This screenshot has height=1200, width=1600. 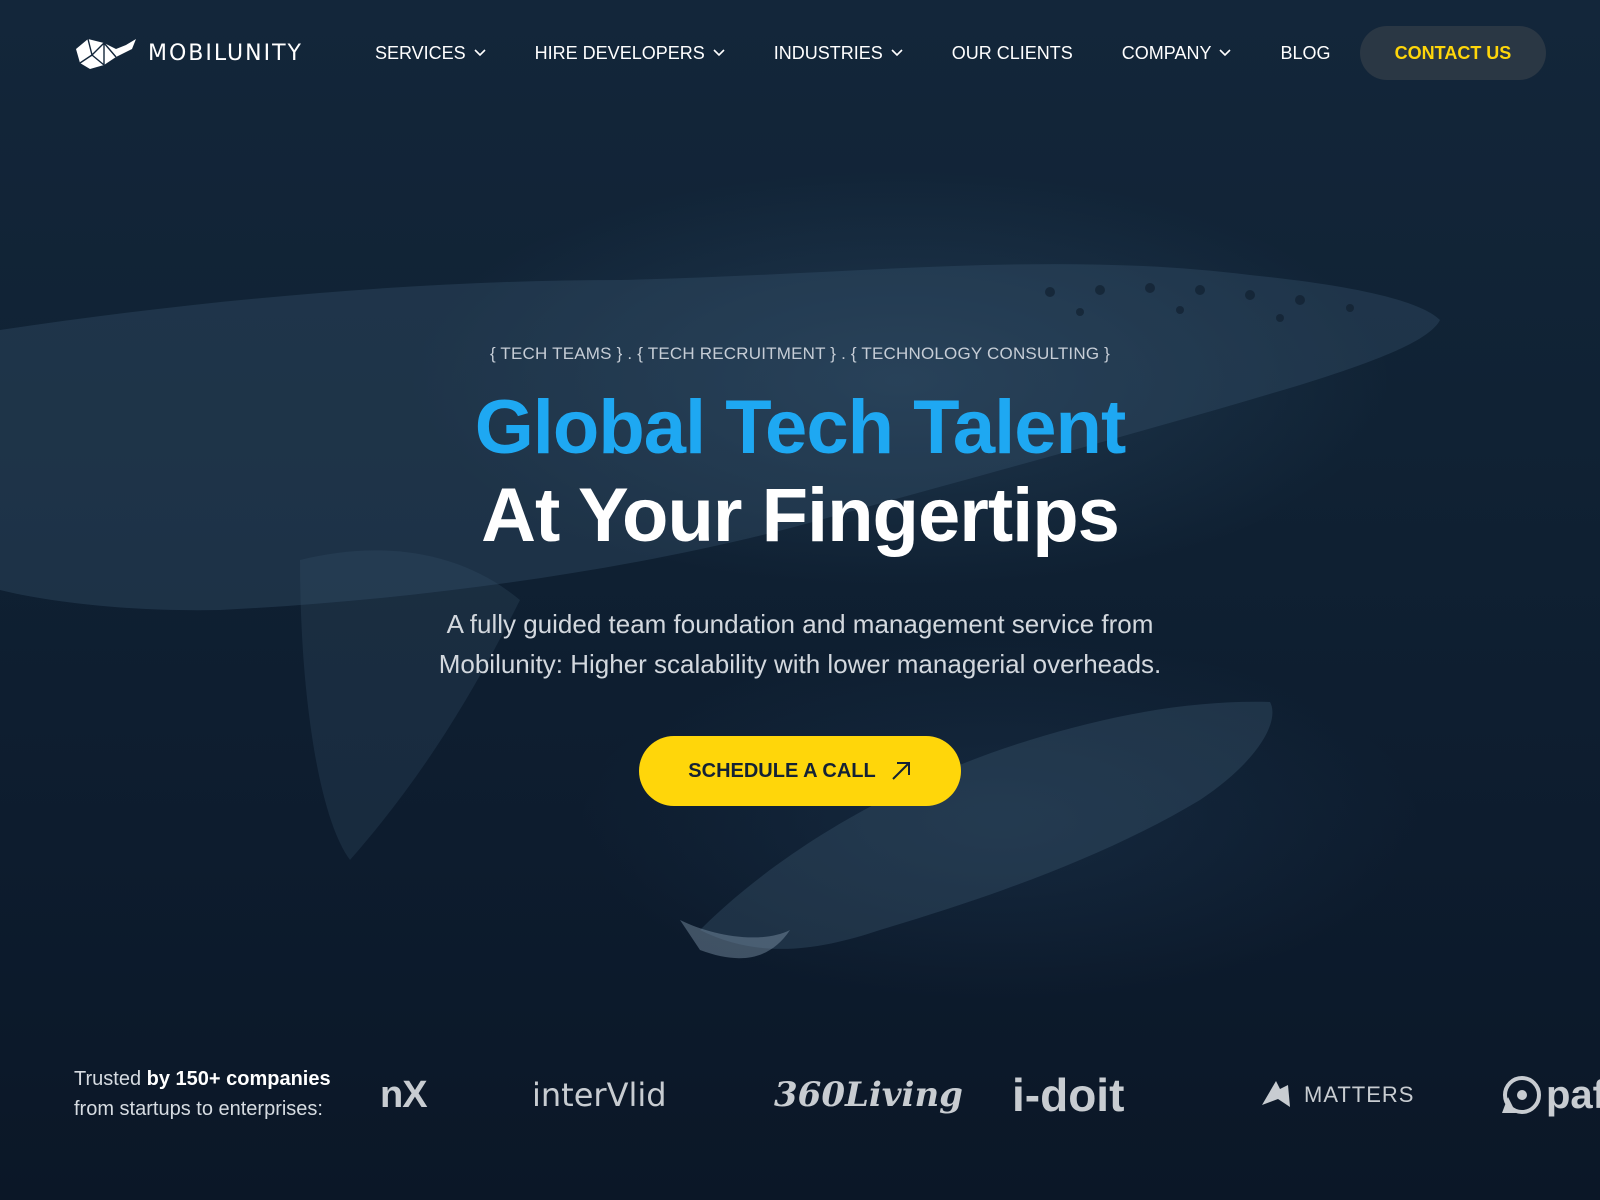 I want to click on schedule-call-button: SCHEDULE A CALL, so click(x=800, y=771).